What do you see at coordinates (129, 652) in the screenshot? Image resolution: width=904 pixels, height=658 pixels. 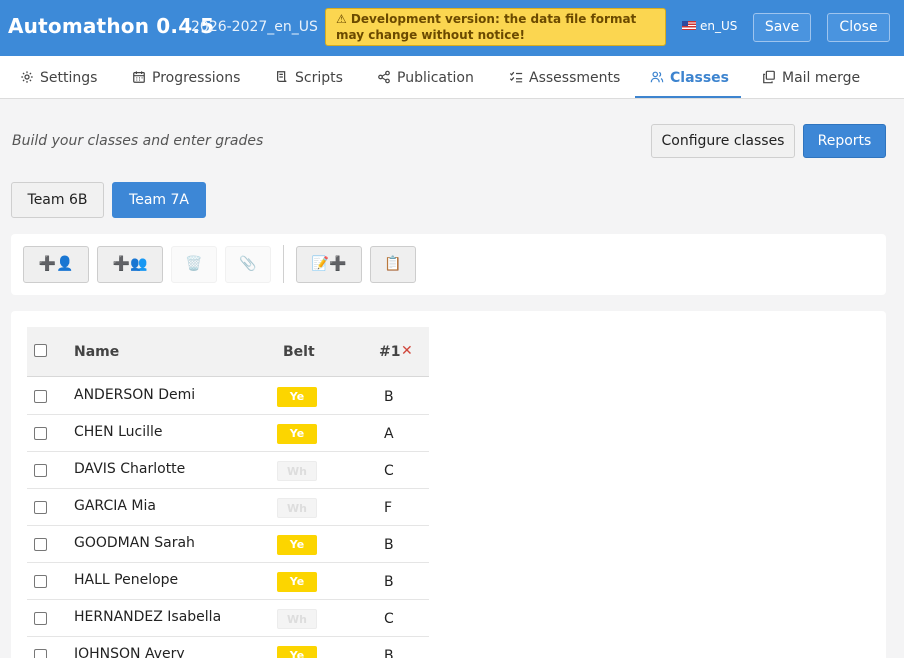 I see `student-name: JOHNSON Avery` at bounding box center [129, 652].